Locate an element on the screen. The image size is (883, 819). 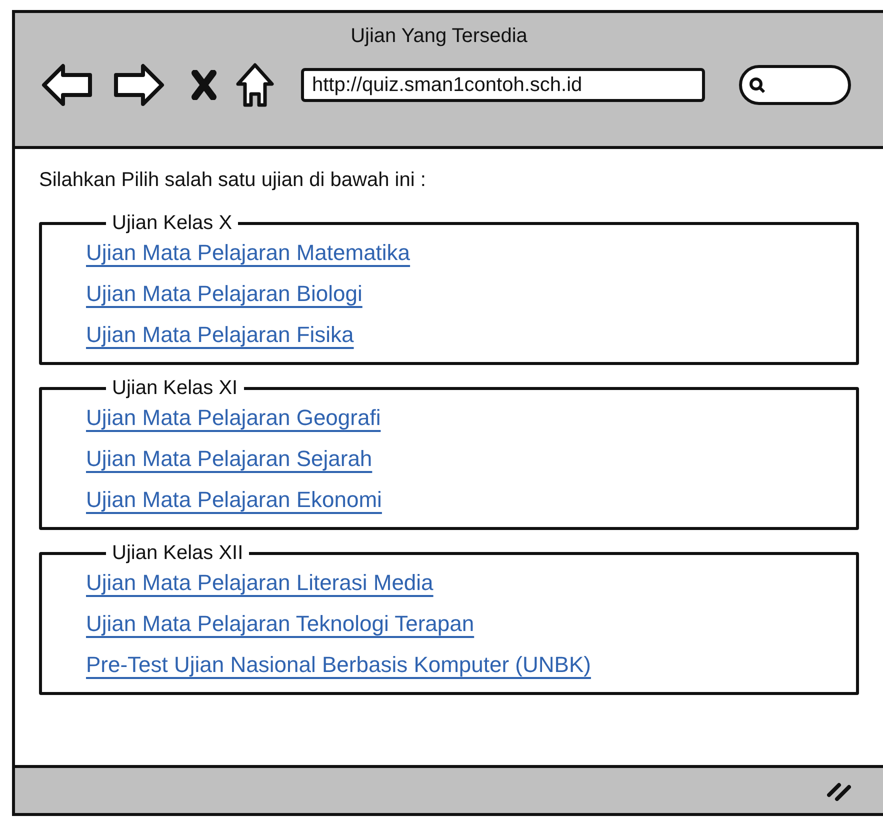
exam-link: Ujian Mata Pelajaran Ekonomi is located at coordinates (234, 499).